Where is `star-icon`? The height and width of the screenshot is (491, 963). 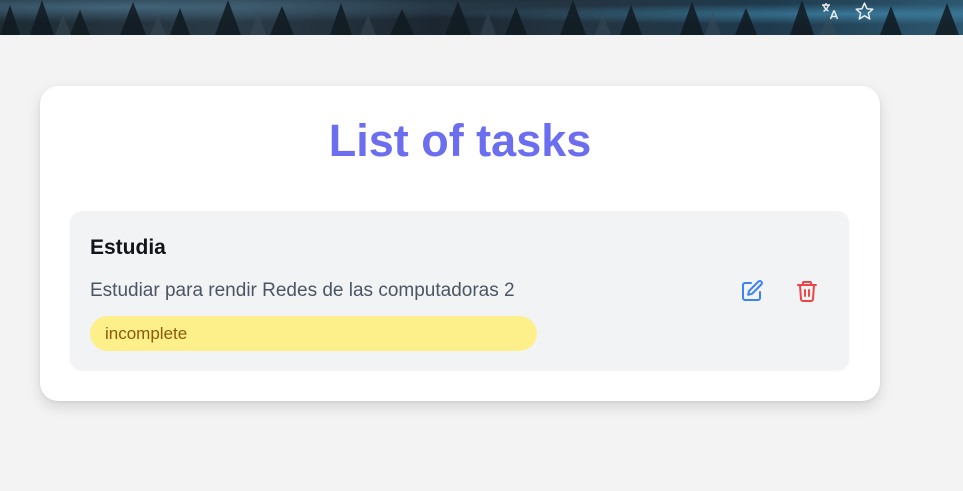 star-icon is located at coordinates (864, 11).